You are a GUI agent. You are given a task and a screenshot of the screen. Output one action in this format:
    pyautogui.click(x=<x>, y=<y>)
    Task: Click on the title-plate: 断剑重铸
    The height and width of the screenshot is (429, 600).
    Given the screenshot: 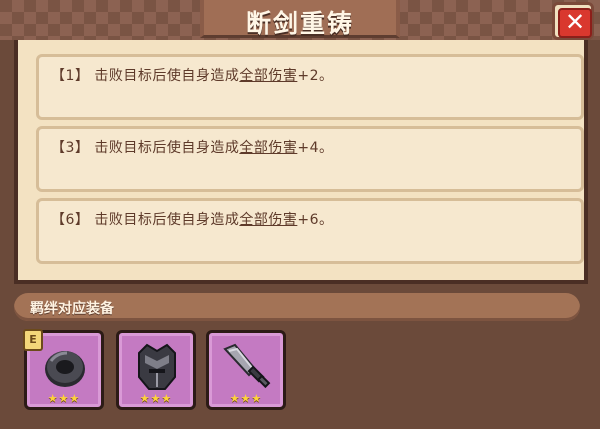 What is the action you would take?
    pyautogui.click(x=300, y=19)
    